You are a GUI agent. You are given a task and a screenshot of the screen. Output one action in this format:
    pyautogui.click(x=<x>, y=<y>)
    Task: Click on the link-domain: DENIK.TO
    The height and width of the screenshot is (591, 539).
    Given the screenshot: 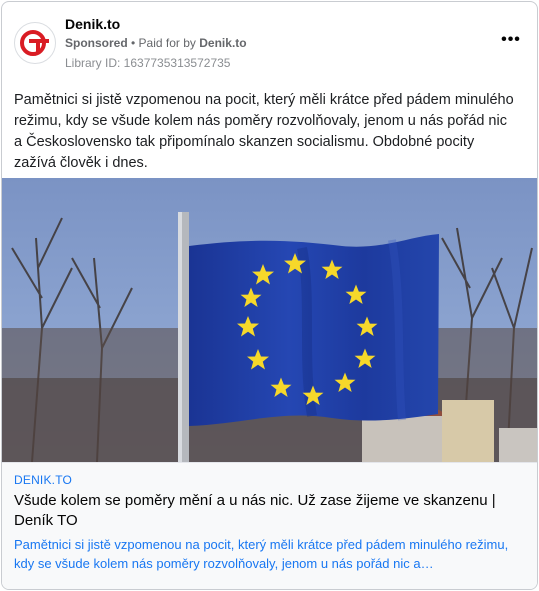 What is the action you would take?
    pyautogui.click(x=270, y=480)
    